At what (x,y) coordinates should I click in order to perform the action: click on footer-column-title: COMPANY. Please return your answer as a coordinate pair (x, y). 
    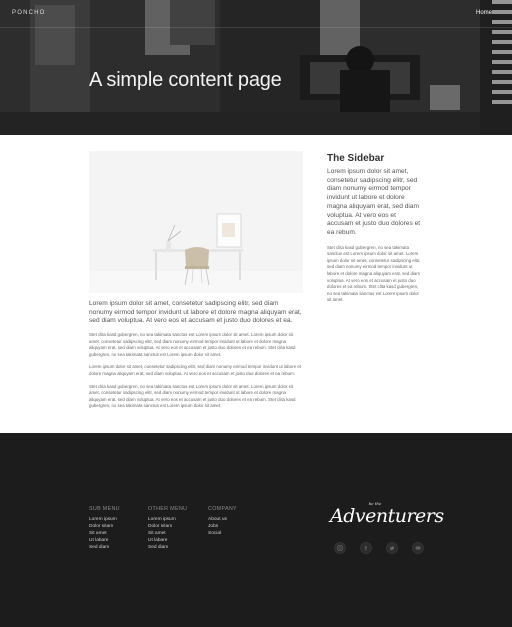
    Looking at the image, I should click on (222, 509).